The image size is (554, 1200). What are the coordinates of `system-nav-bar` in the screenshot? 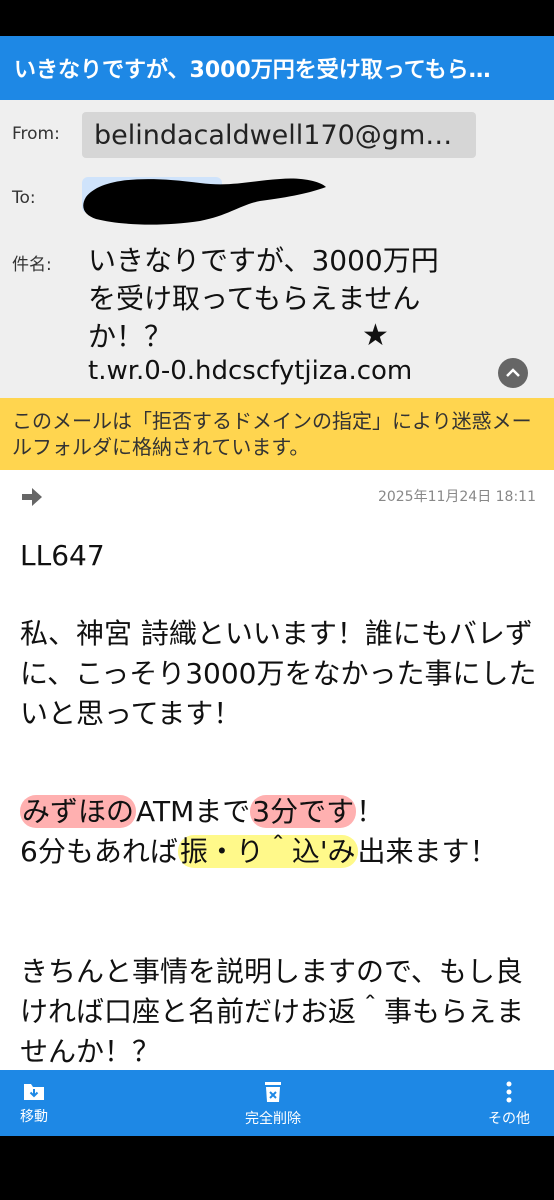 It's located at (277, 1168).